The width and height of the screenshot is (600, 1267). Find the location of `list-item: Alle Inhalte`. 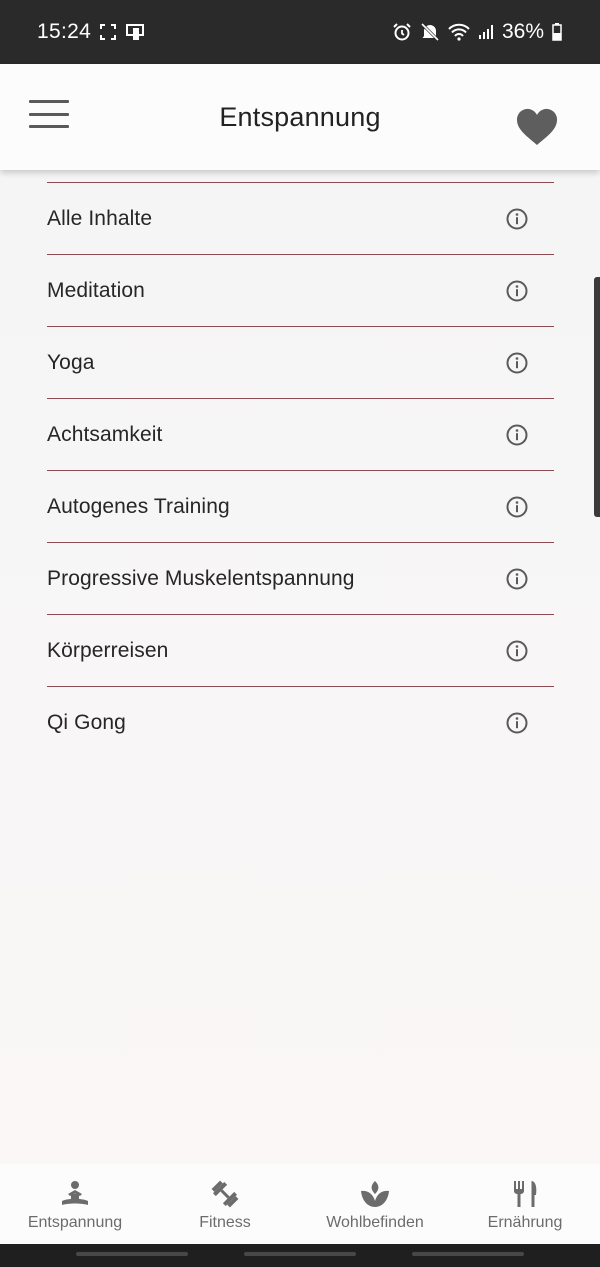

list-item: Alle Inhalte is located at coordinates (300, 218).